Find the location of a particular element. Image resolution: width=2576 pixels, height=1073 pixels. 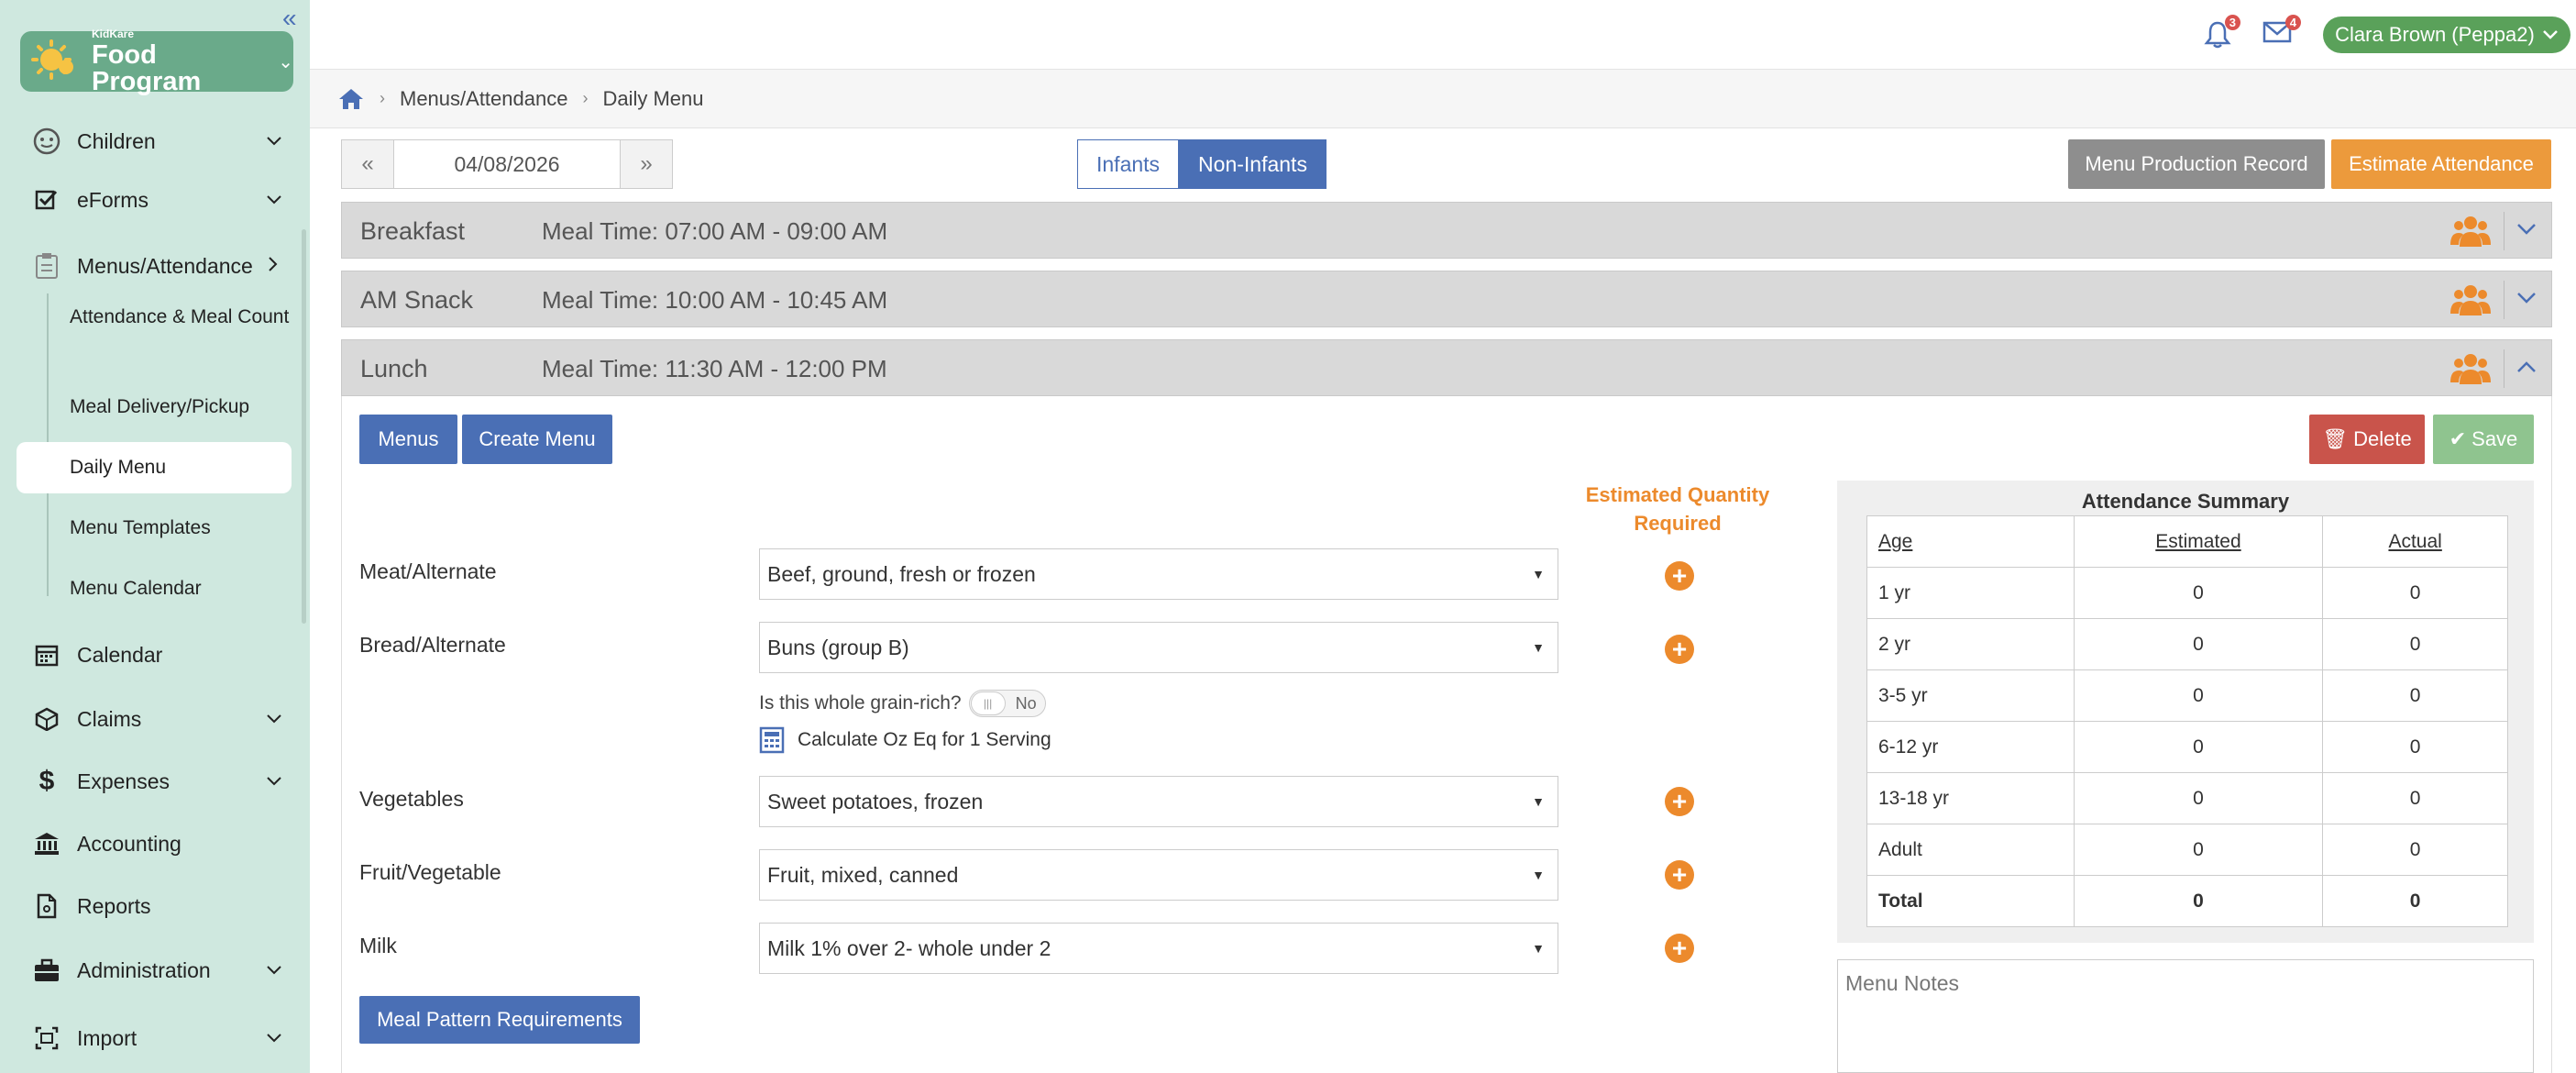

user-menu-button: Clara Brown (Peppa2) is located at coordinates (2446, 35).